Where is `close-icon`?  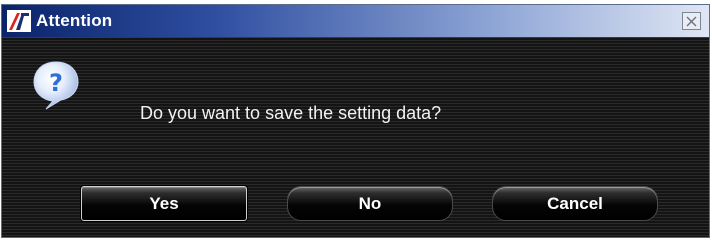 close-icon is located at coordinates (691, 21).